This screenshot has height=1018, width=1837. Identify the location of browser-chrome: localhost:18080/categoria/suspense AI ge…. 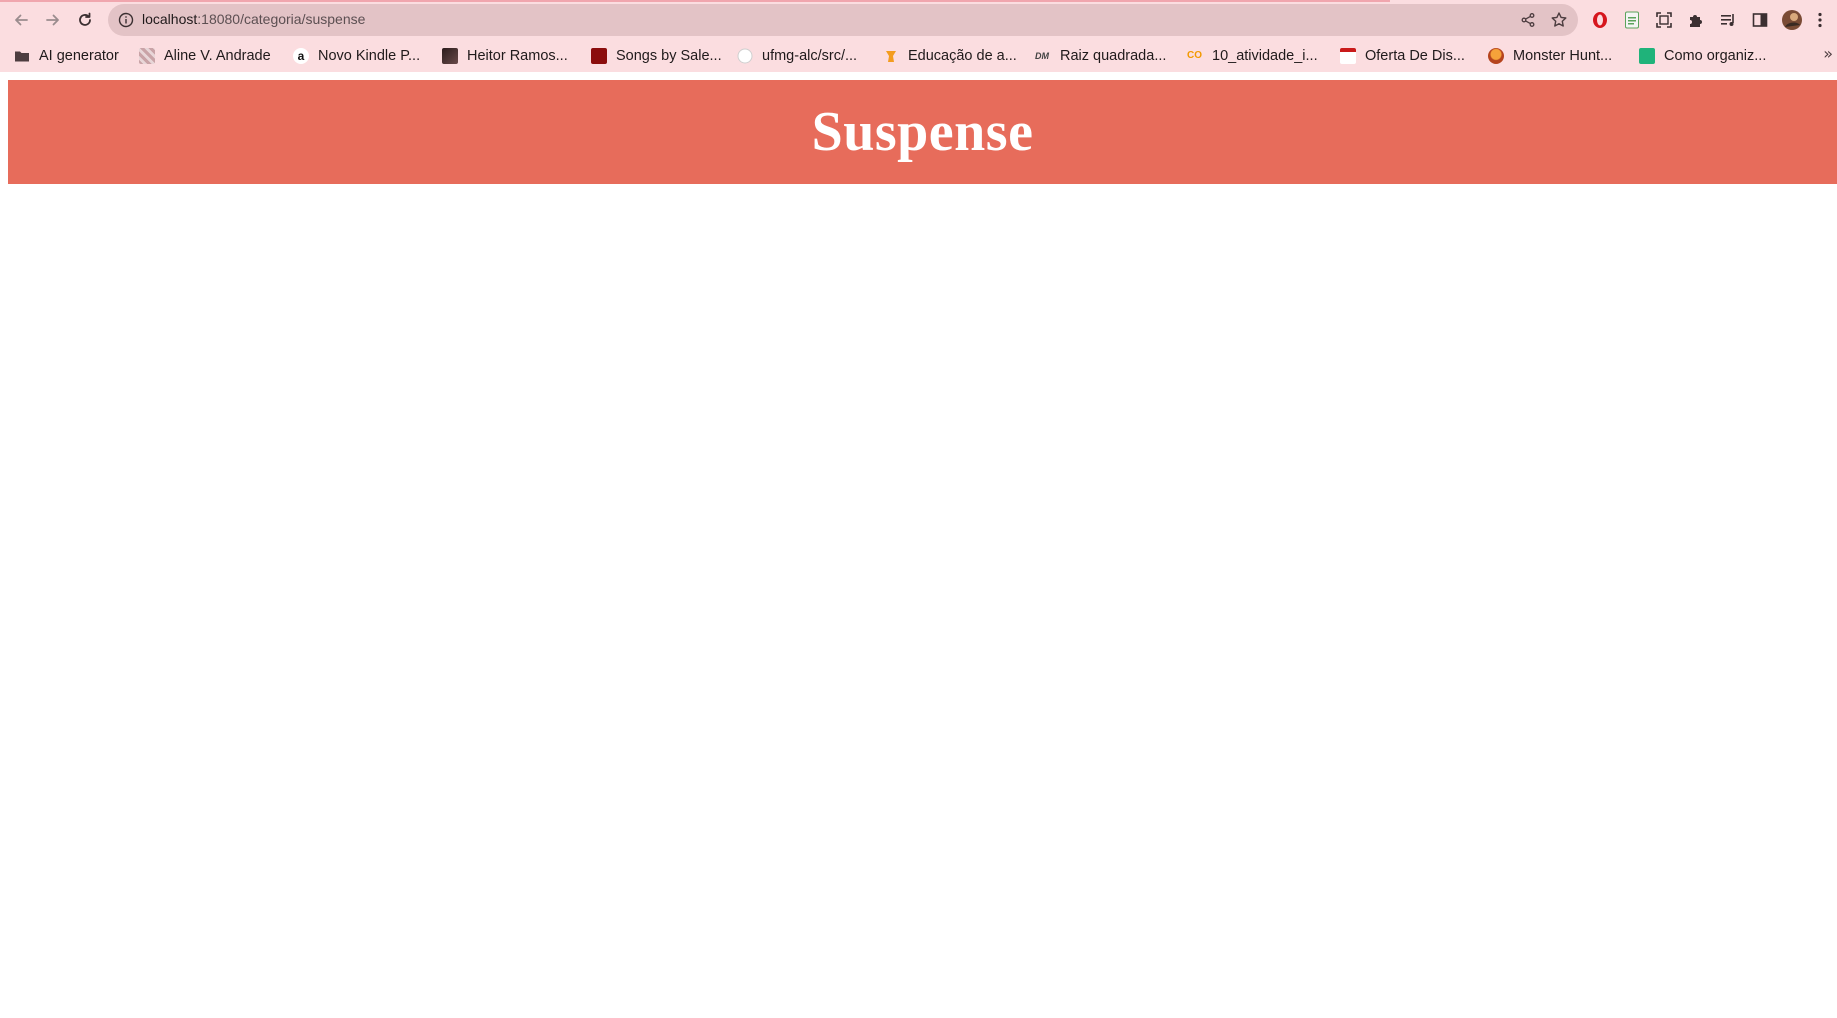
(918, 36).